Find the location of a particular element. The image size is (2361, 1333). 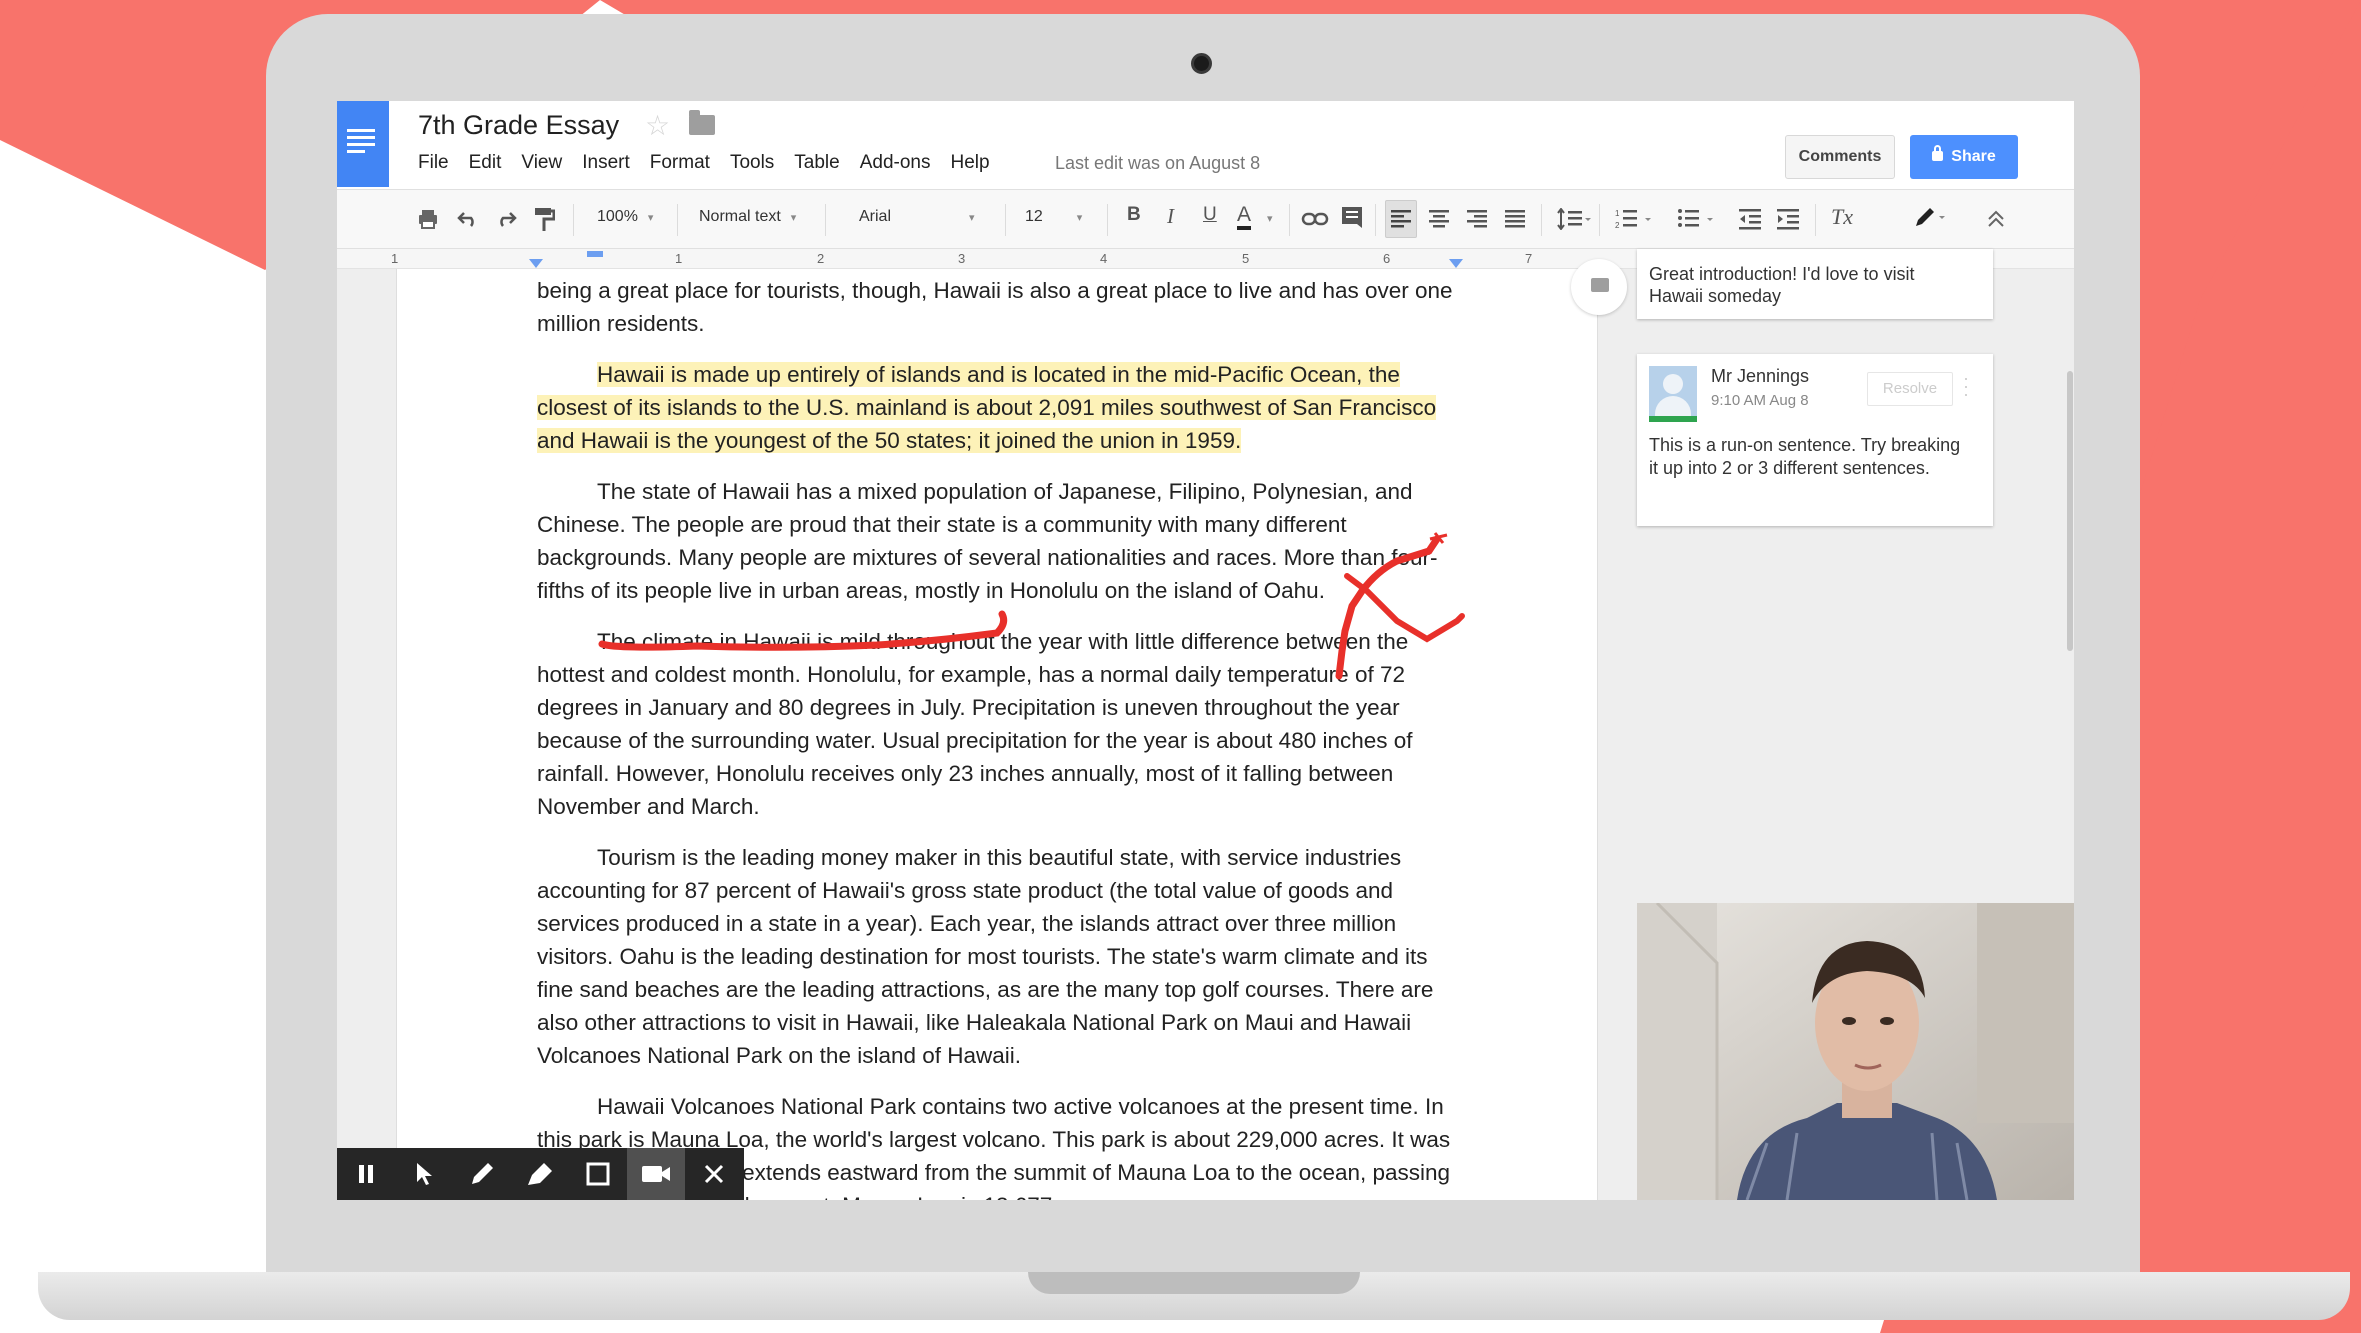

laptop-notch is located at coordinates (1194, 1283).